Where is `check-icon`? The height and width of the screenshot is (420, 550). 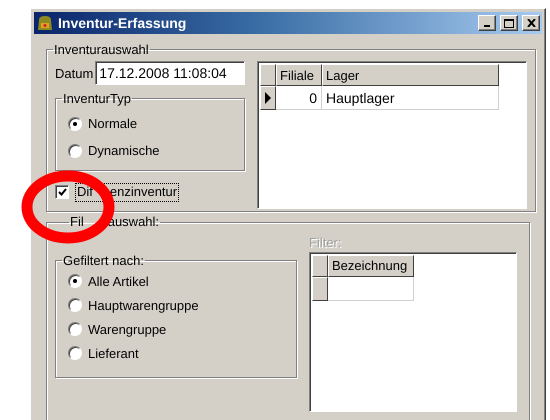 check-icon is located at coordinates (62, 192).